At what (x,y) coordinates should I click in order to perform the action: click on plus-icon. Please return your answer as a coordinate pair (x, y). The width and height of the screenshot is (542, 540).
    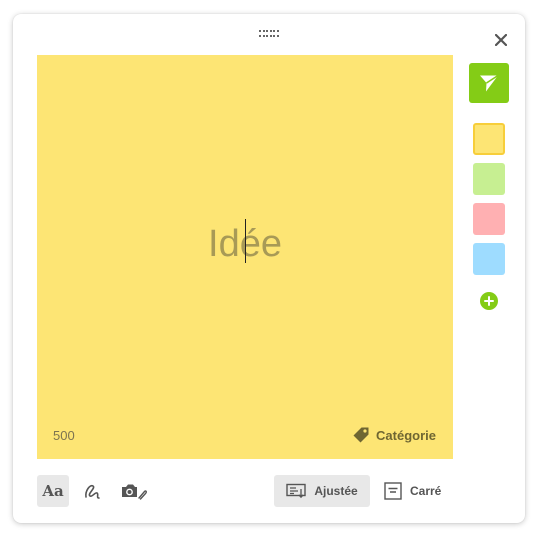
    Looking at the image, I should click on (489, 301).